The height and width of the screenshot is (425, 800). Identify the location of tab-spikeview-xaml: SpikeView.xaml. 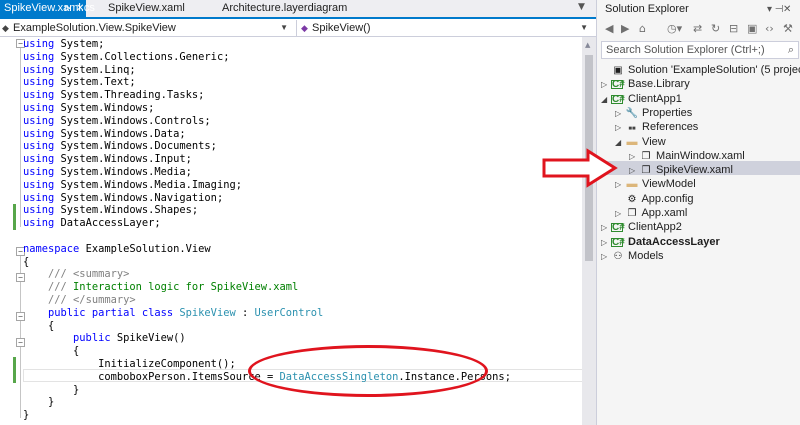
(144, 8).